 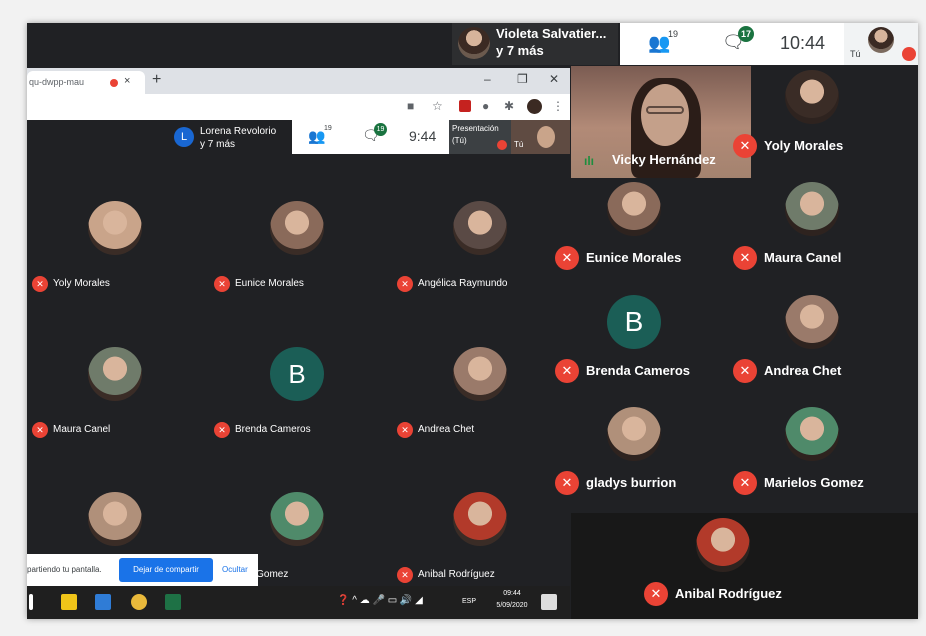 I want to click on new-tab-button: +, so click(x=156, y=80).